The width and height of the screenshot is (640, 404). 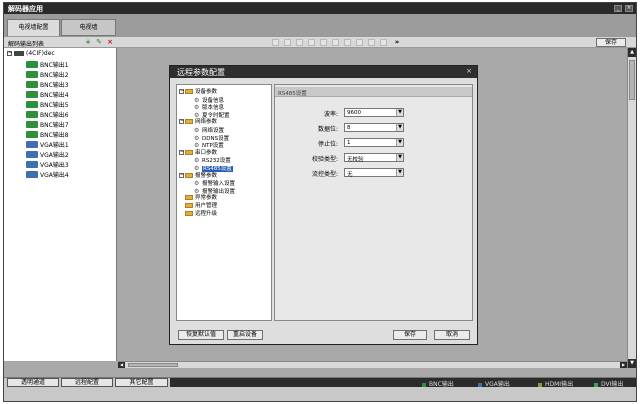 What do you see at coordinates (47, 145) in the screenshot?
I see `channel-item: VGA输出1` at bounding box center [47, 145].